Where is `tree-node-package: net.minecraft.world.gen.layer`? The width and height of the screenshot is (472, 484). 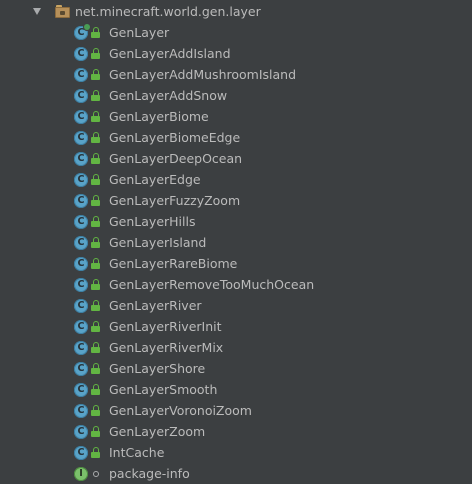
tree-node-package: net.minecraft.world.gen.layer is located at coordinates (236, 11).